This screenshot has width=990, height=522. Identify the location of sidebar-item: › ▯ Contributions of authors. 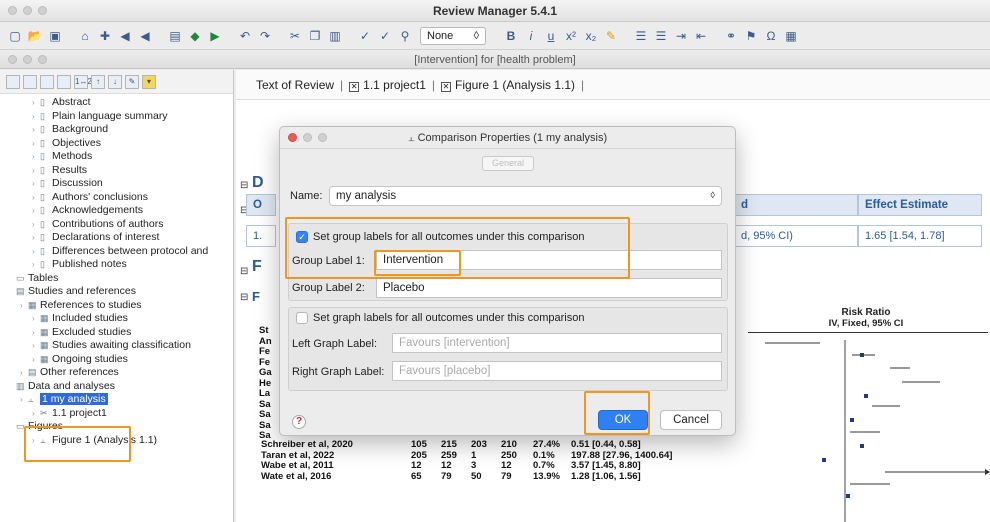
(116, 225).